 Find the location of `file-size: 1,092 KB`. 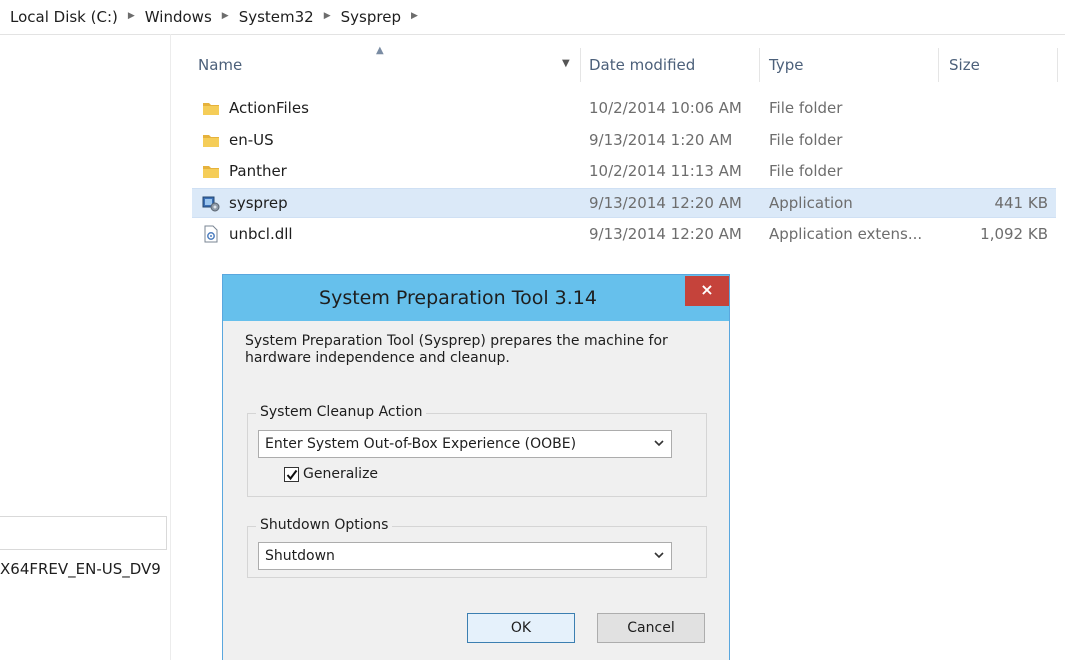

file-size: 1,092 KB is located at coordinates (1014, 234).